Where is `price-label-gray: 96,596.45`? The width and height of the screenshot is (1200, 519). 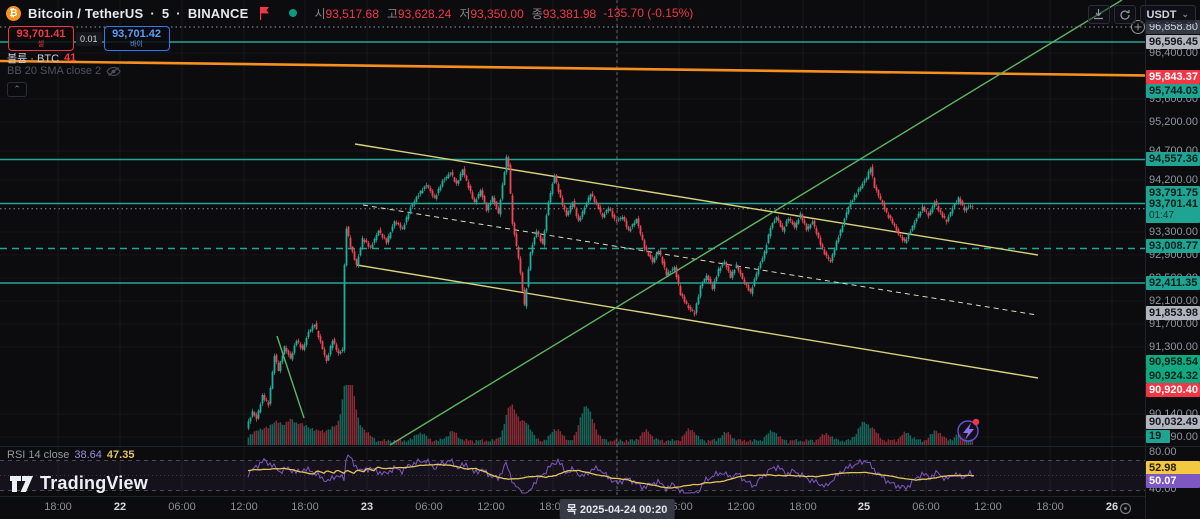 price-label-gray: 96,596.45 is located at coordinates (1173, 42).